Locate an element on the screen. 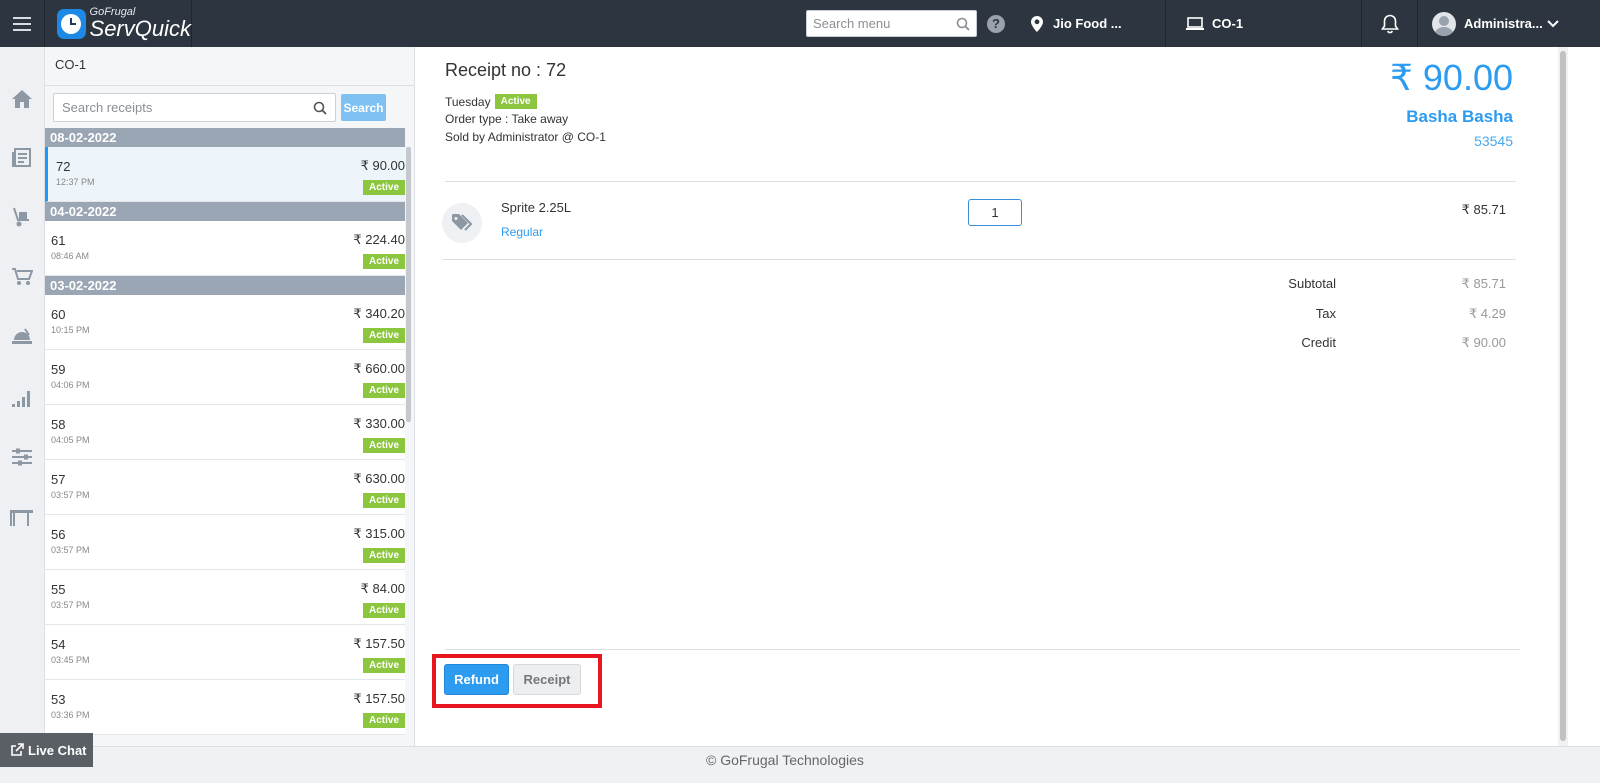 The height and width of the screenshot is (783, 1600). footer: © GoFrugal Technologies is located at coordinates (800, 764).